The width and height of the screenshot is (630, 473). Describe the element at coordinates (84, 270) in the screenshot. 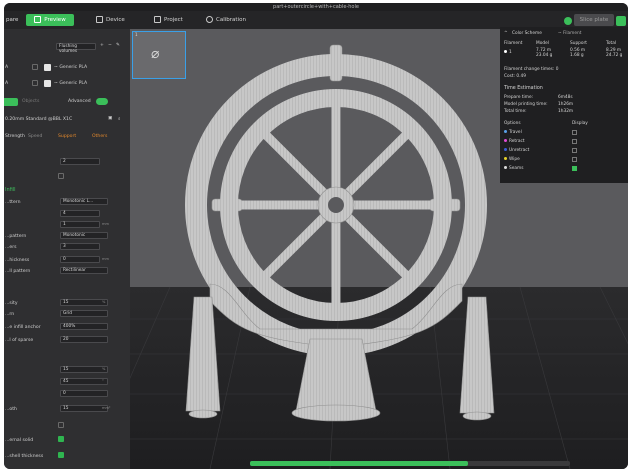

I see `internal-solid-pattern-select: Rectilinear` at that location.